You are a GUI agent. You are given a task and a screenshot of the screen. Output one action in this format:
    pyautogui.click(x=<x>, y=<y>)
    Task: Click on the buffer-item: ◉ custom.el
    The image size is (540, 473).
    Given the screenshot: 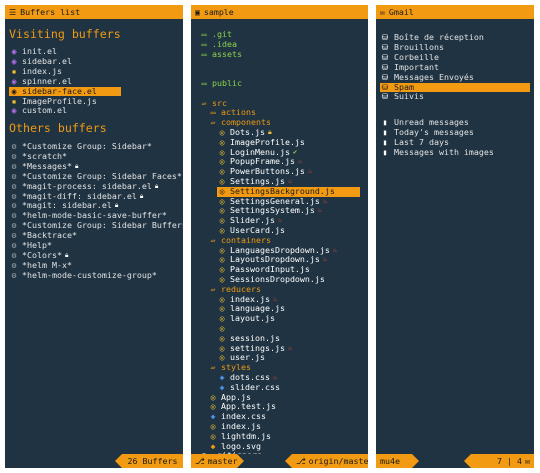 What is the action you would take?
    pyautogui.click(x=94, y=111)
    